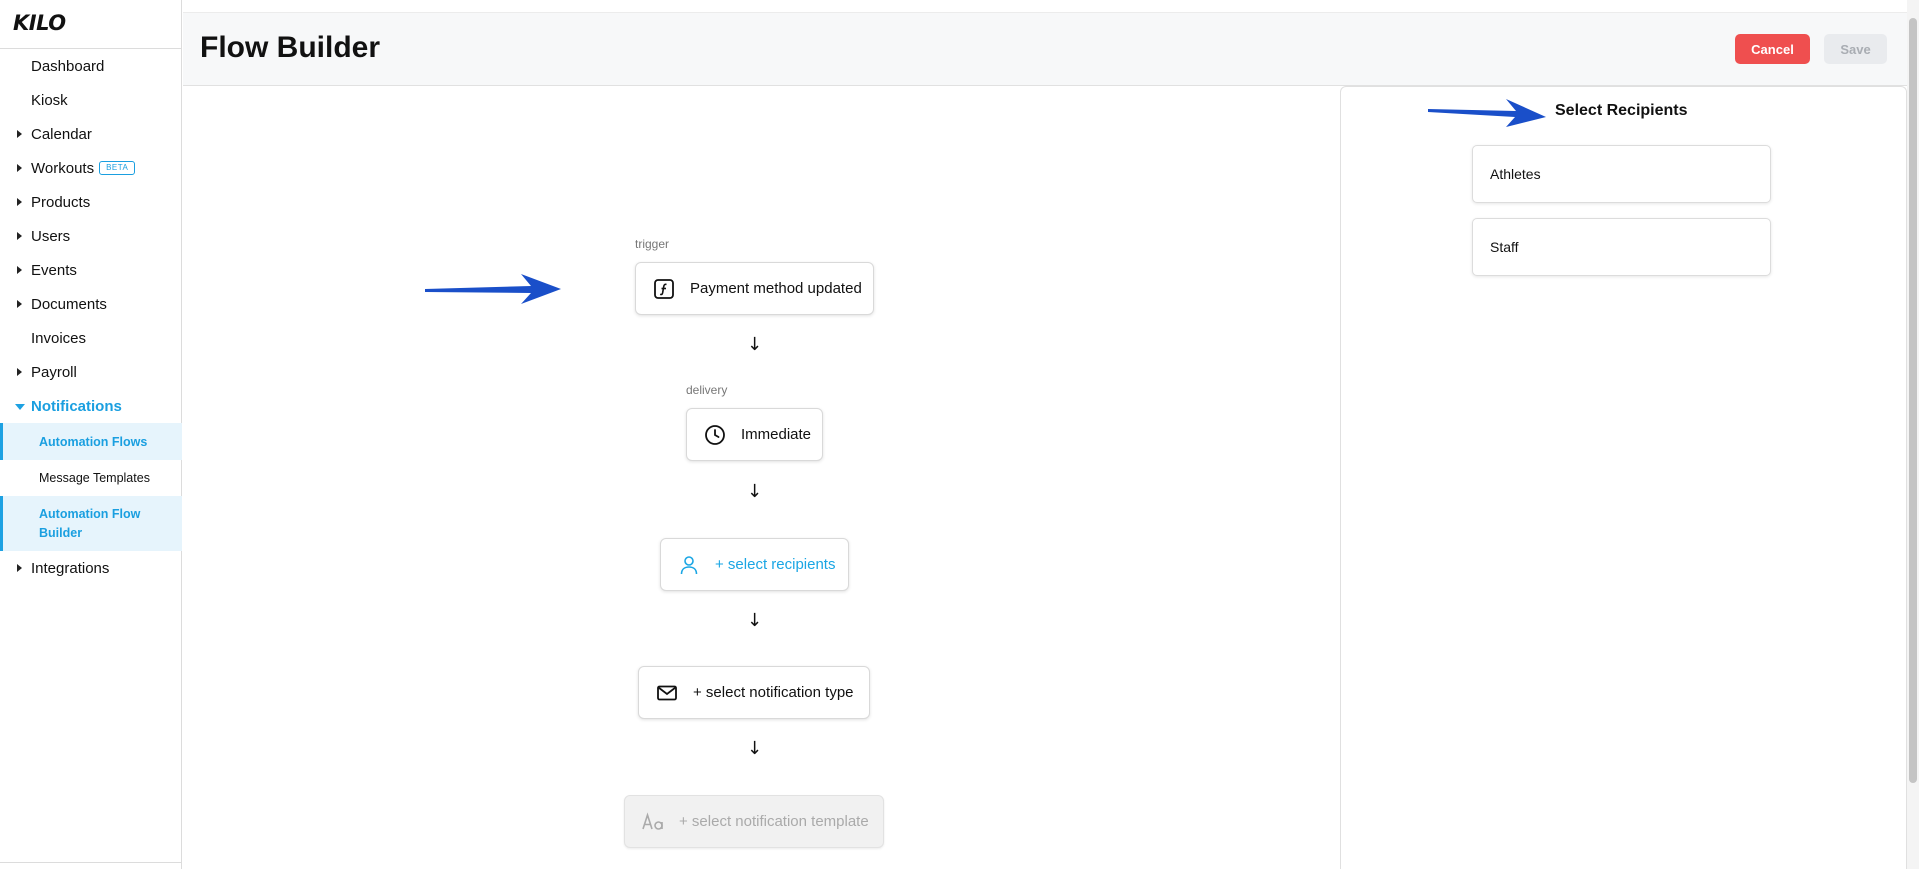 The width and height of the screenshot is (1919, 869). Describe the element at coordinates (49, 100) in the screenshot. I see `sidebar-item-label: Kiosk` at that location.